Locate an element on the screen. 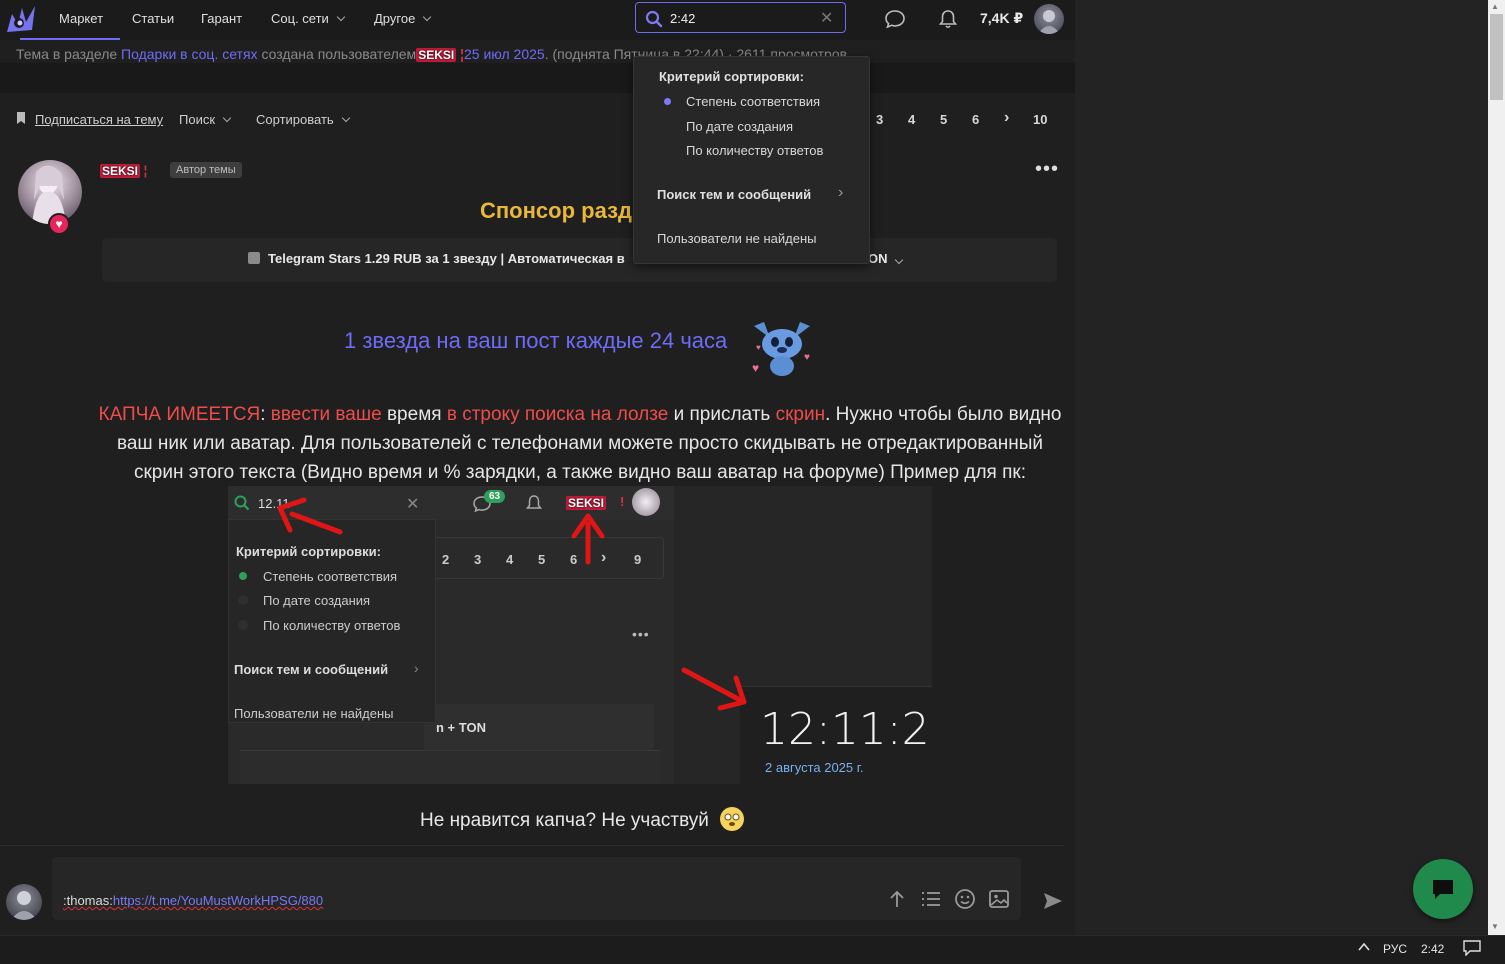 The height and width of the screenshot is (964, 1505). nav-item-label: Гарант is located at coordinates (222, 18).